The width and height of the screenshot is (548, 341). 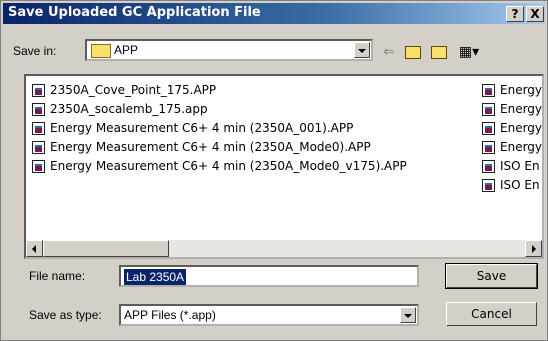 What do you see at coordinates (284, 248) in the screenshot?
I see `horizontal-scrollbar` at bounding box center [284, 248].